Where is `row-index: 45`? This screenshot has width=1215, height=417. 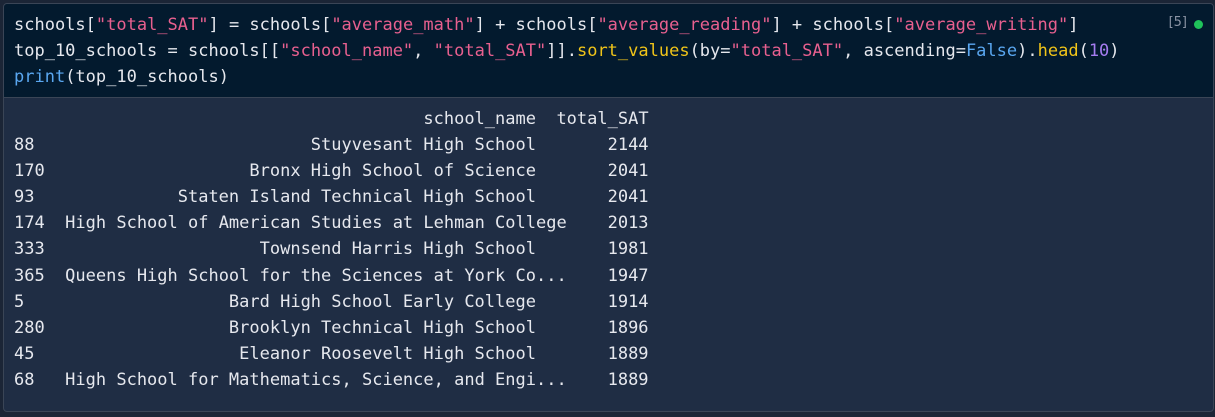
row-index: 45 is located at coordinates (24, 353).